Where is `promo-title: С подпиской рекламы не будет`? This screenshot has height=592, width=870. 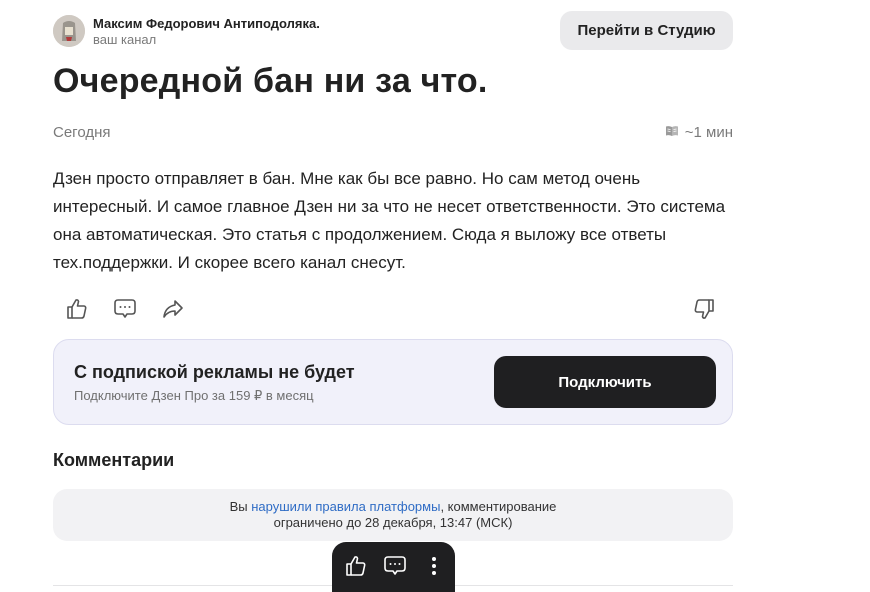
promo-title: С подпиской рекламы не будет is located at coordinates (214, 372).